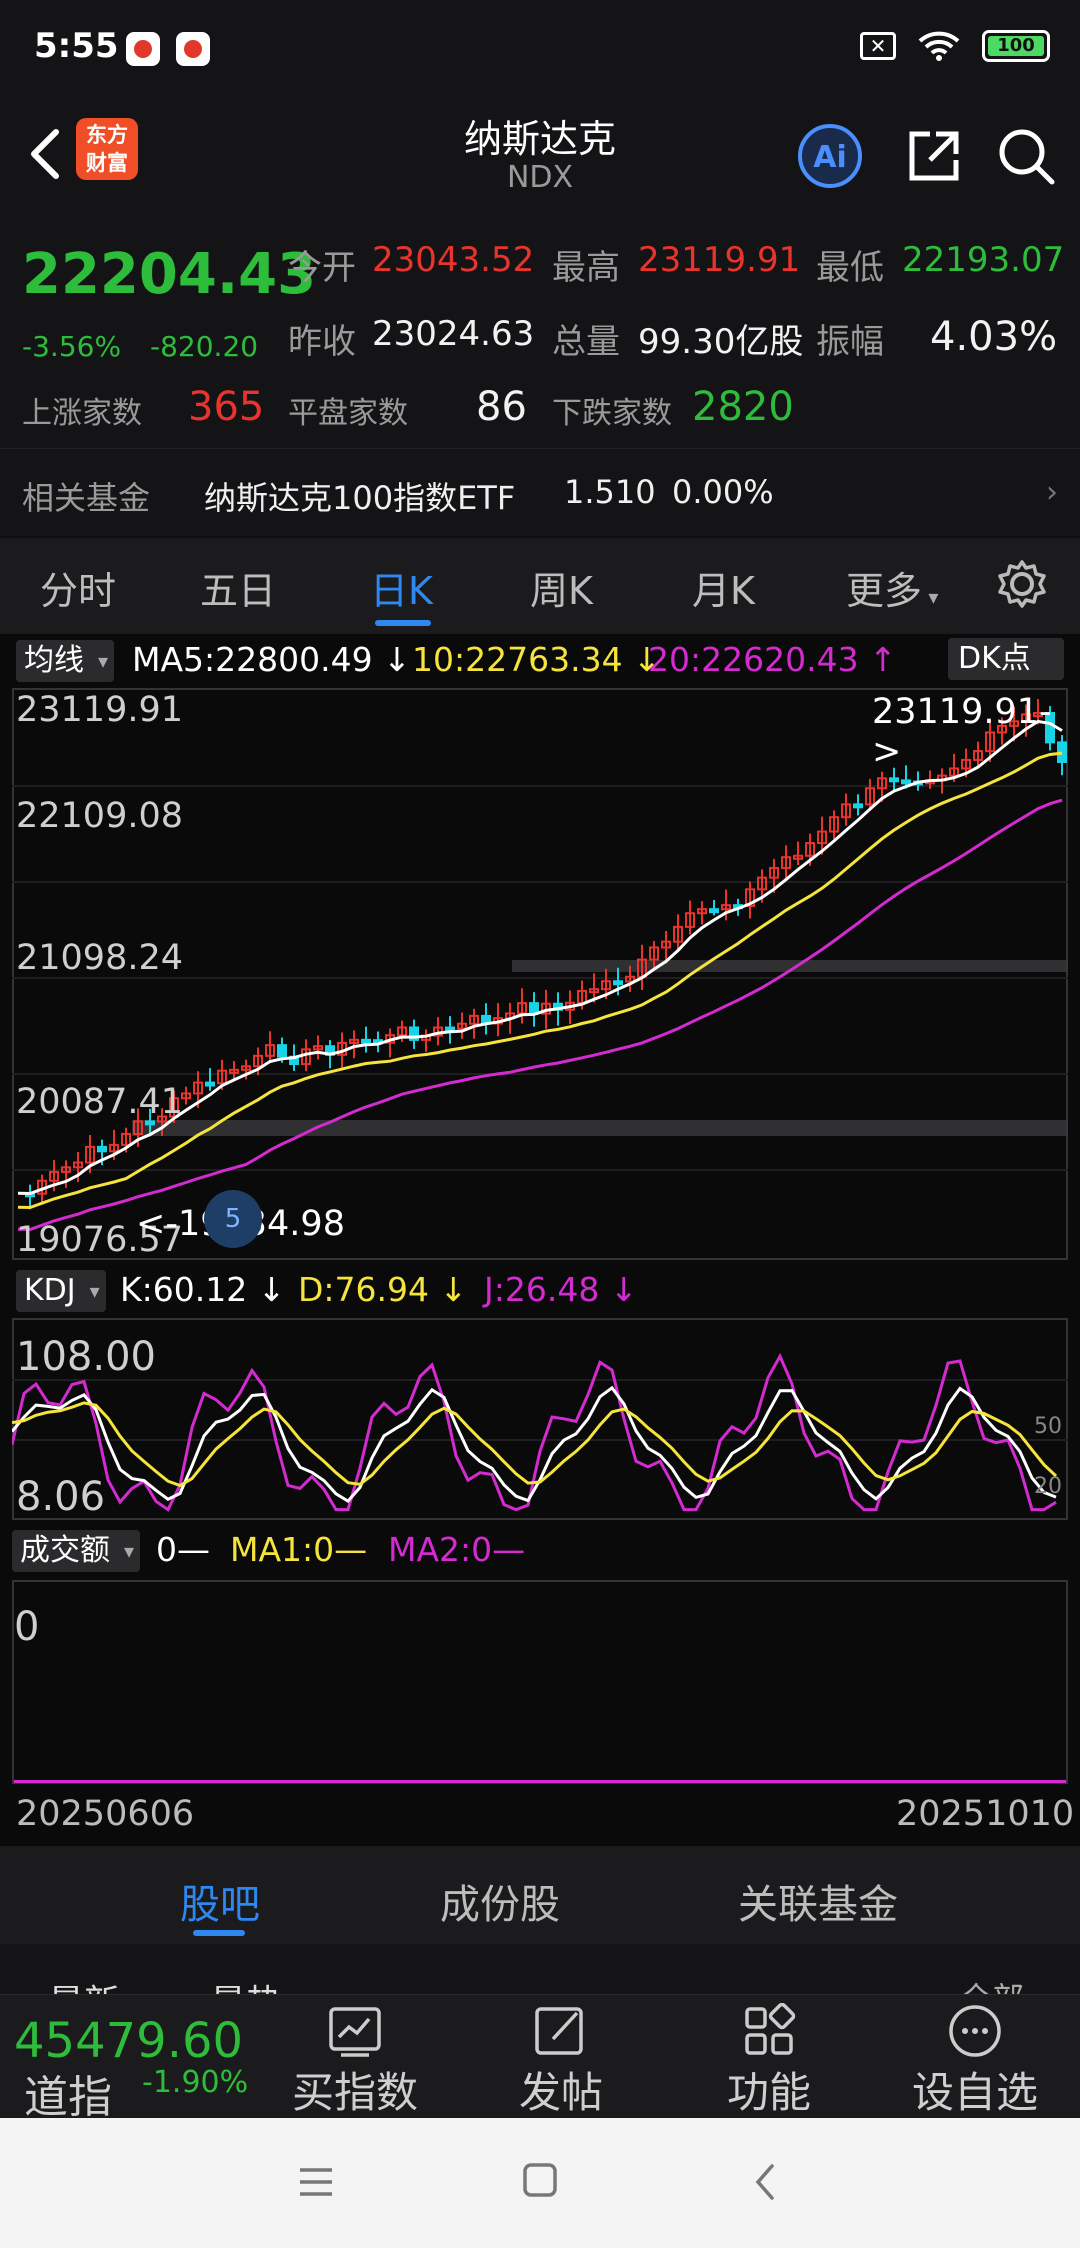  I want to click on tab-daily-k: 日K, so click(401, 587).